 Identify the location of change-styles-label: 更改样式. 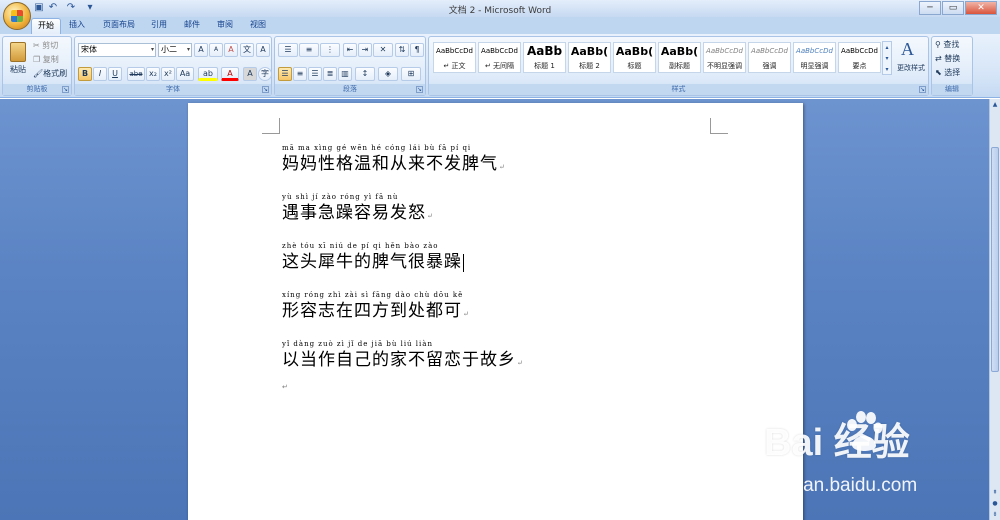
(911, 68).